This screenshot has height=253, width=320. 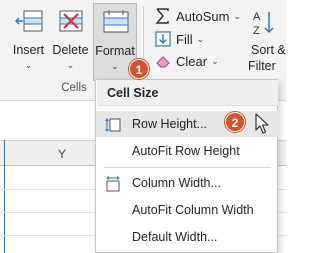 What do you see at coordinates (235, 122) in the screenshot?
I see `step-badge-2: 2` at bounding box center [235, 122].